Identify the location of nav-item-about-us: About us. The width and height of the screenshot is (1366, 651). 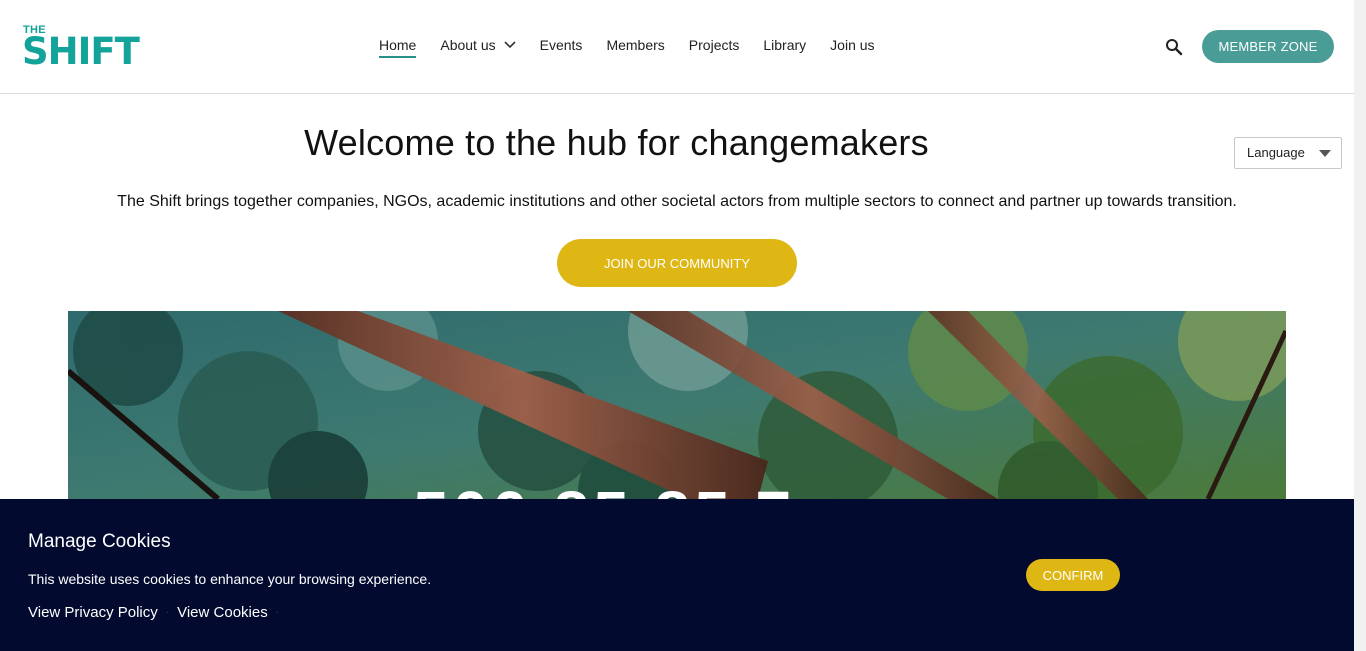
(478, 45).